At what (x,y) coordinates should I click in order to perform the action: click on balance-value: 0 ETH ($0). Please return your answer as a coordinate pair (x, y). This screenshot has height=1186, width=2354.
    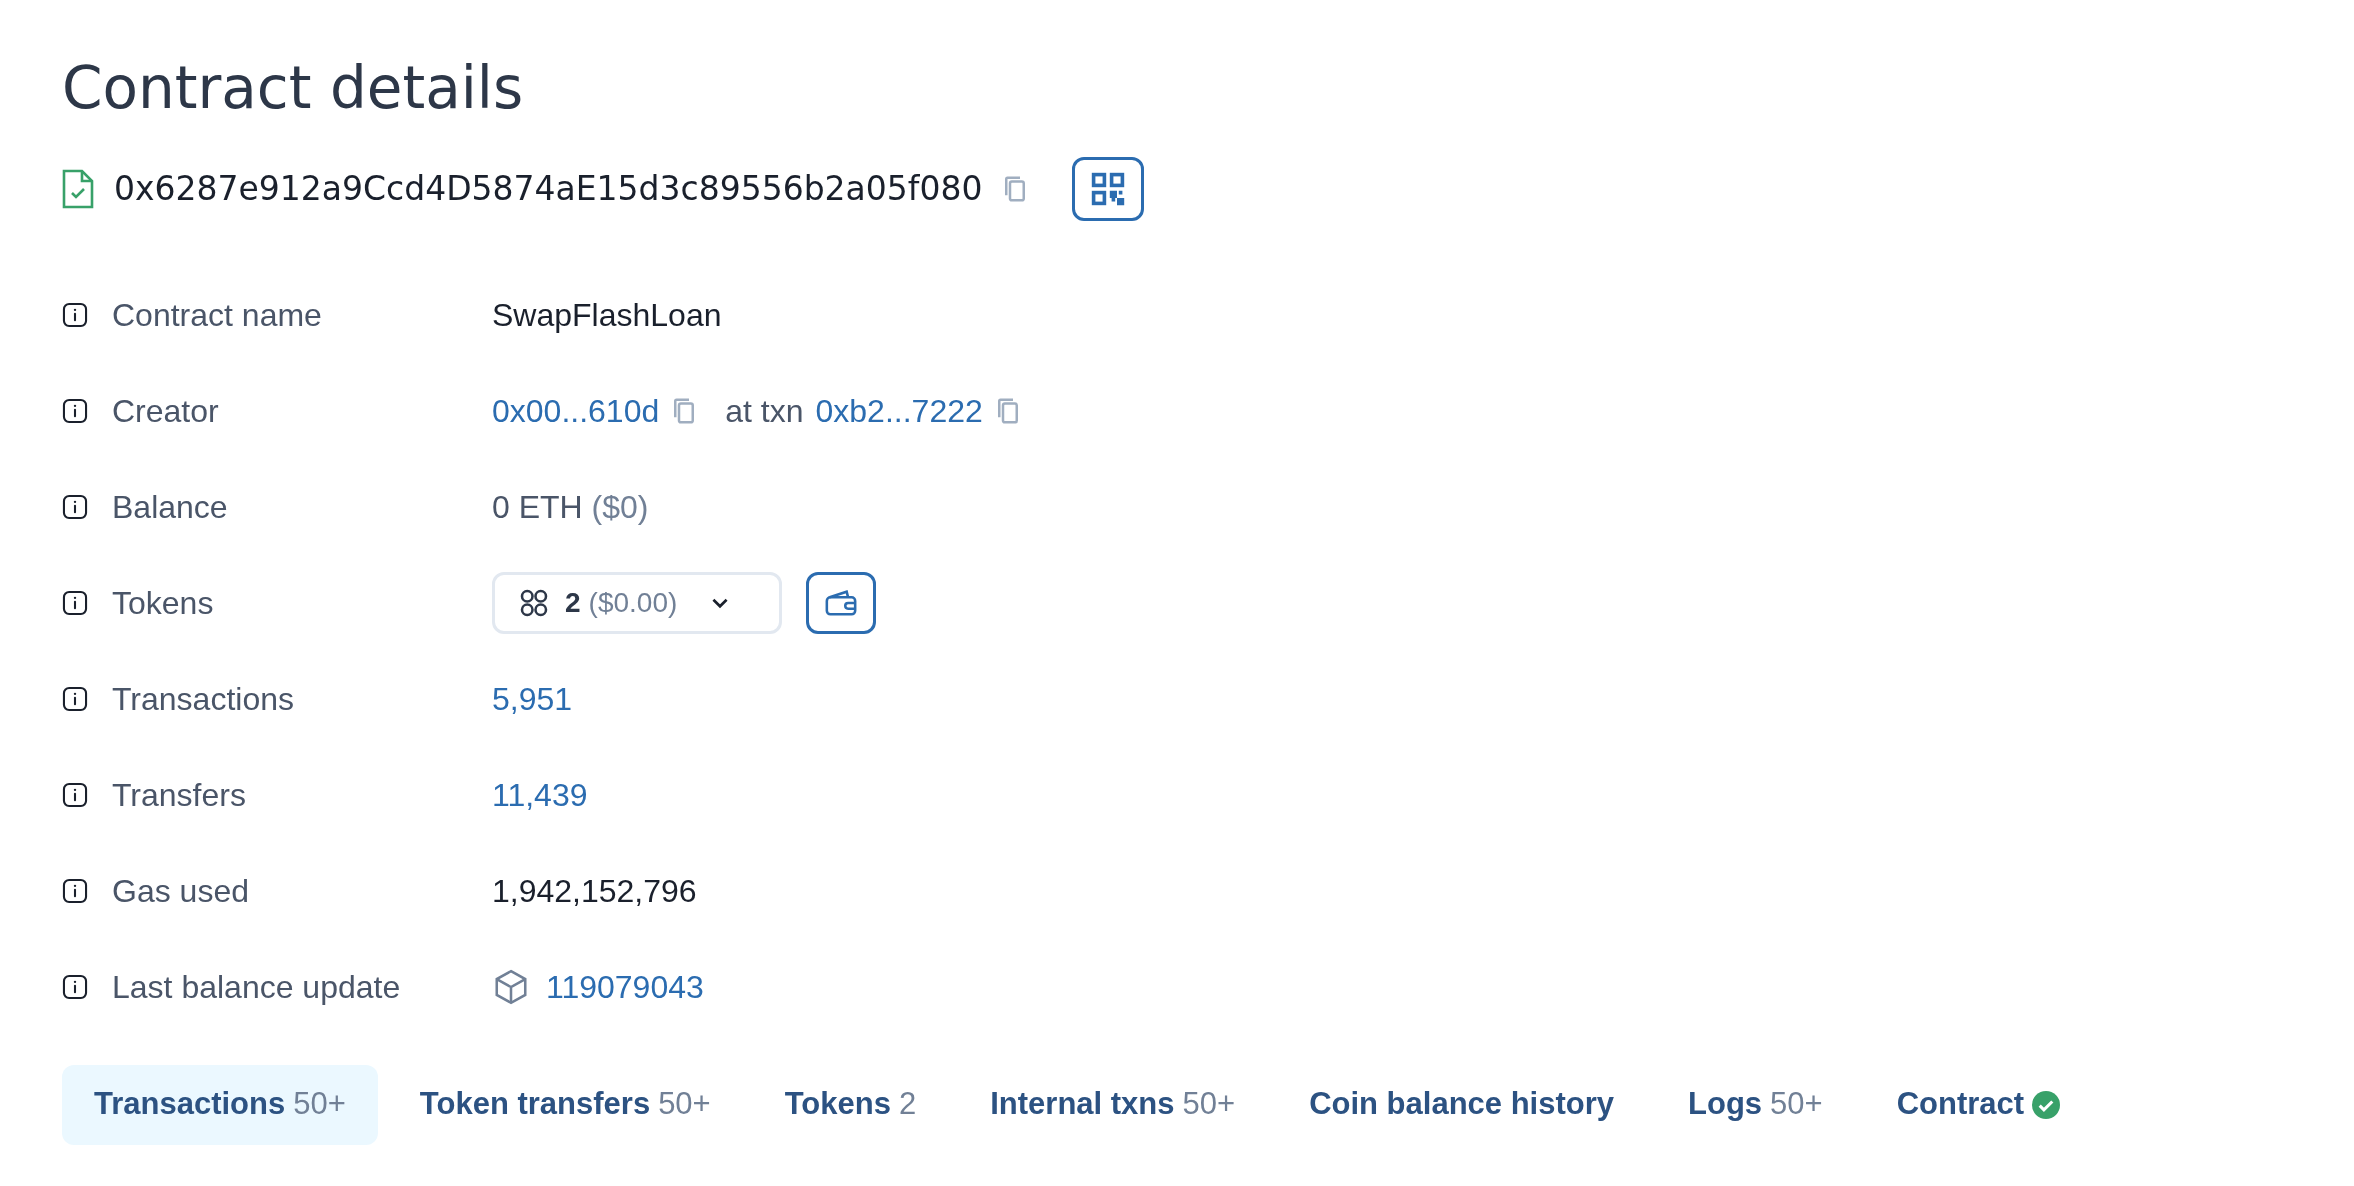
    Looking at the image, I should click on (570, 507).